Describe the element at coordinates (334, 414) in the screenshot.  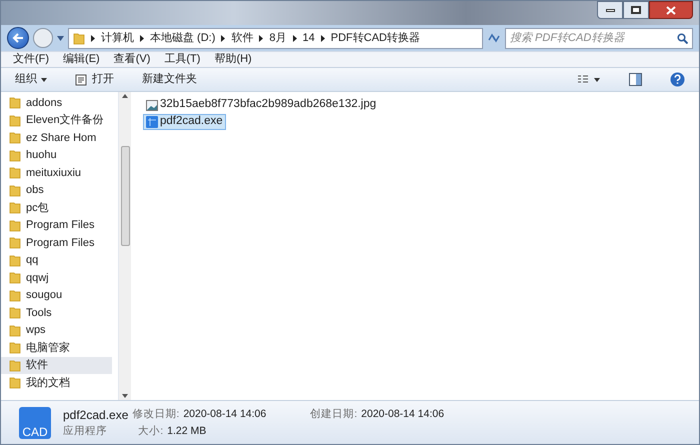
I see `created-label: 创建日期:` at that location.